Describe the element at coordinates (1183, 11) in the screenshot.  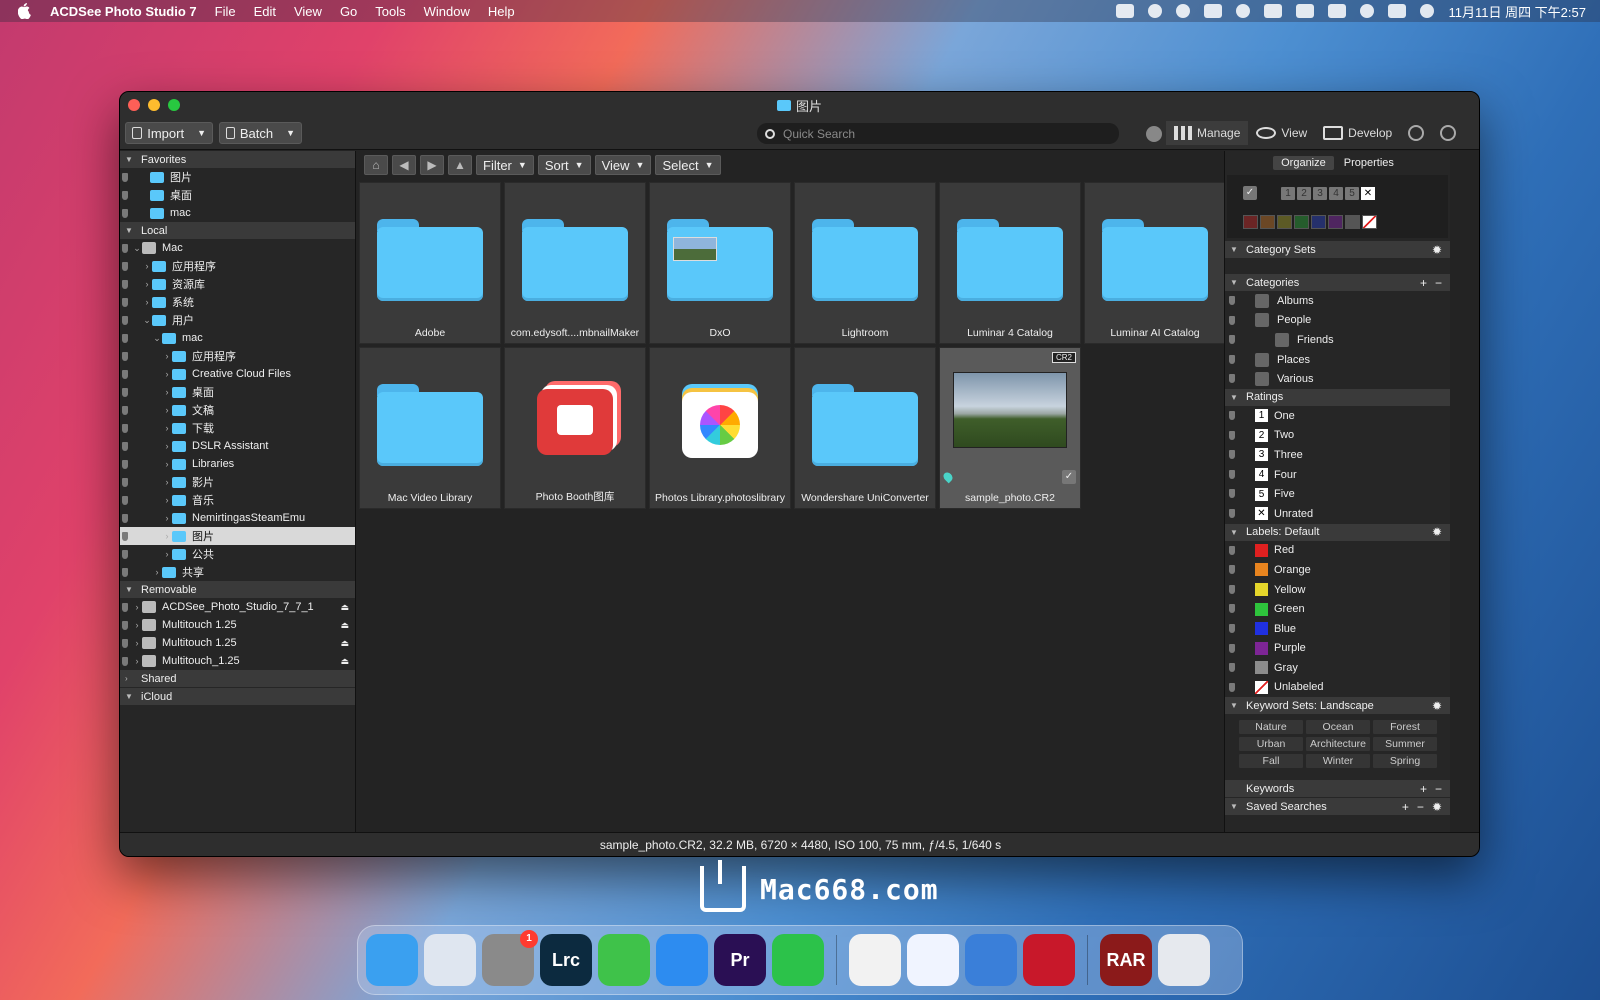
I see `creative-cloud-icon` at that location.